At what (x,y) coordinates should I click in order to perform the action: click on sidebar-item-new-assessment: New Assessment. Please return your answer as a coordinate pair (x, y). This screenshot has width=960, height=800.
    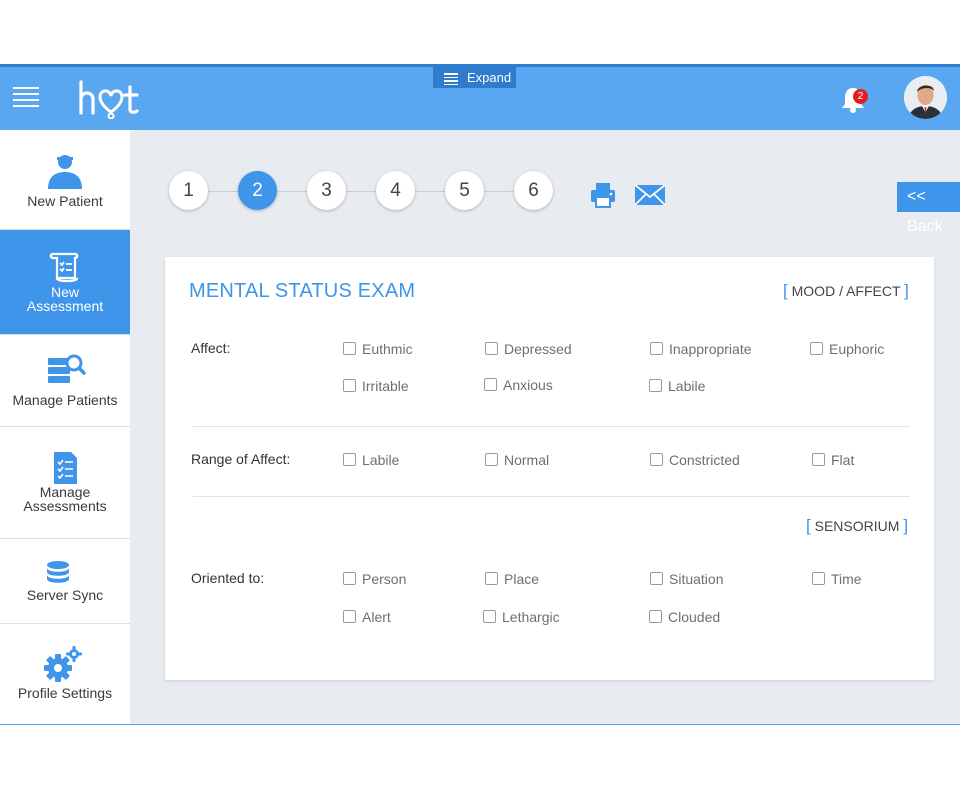
    Looking at the image, I should click on (69, 282).